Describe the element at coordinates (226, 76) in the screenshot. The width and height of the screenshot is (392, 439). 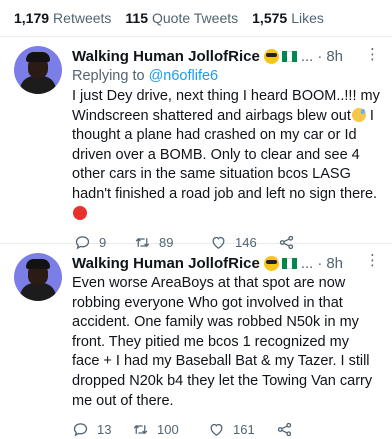
I see `replying-to: Replying to @n6oflife6` at that location.